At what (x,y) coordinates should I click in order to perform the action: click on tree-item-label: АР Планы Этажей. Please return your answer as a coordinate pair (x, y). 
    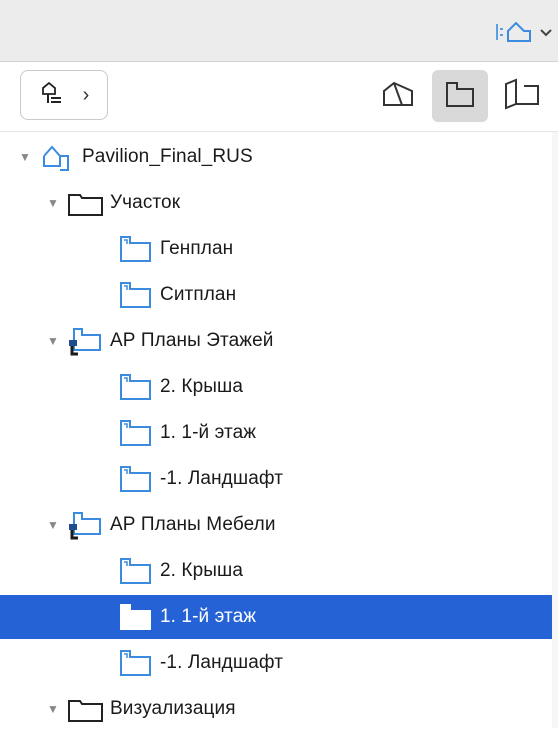
    Looking at the image, I should click on (192, 340).